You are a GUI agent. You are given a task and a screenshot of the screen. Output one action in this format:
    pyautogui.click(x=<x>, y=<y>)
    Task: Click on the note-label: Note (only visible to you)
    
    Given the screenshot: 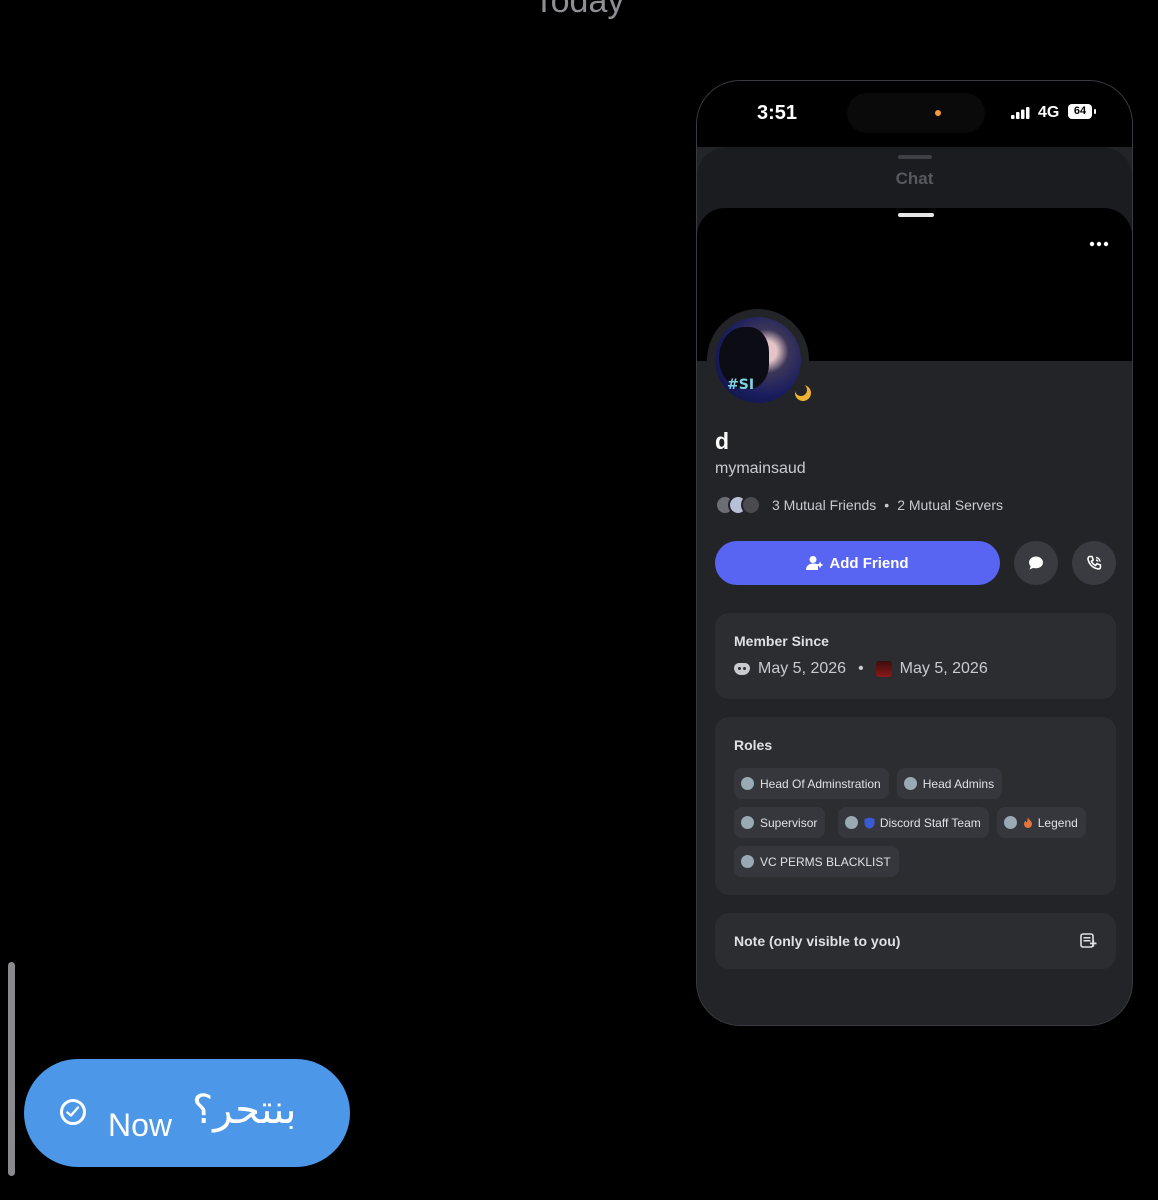 What is the action you would take?
    pyautogui.click(x=817, y=941)
    